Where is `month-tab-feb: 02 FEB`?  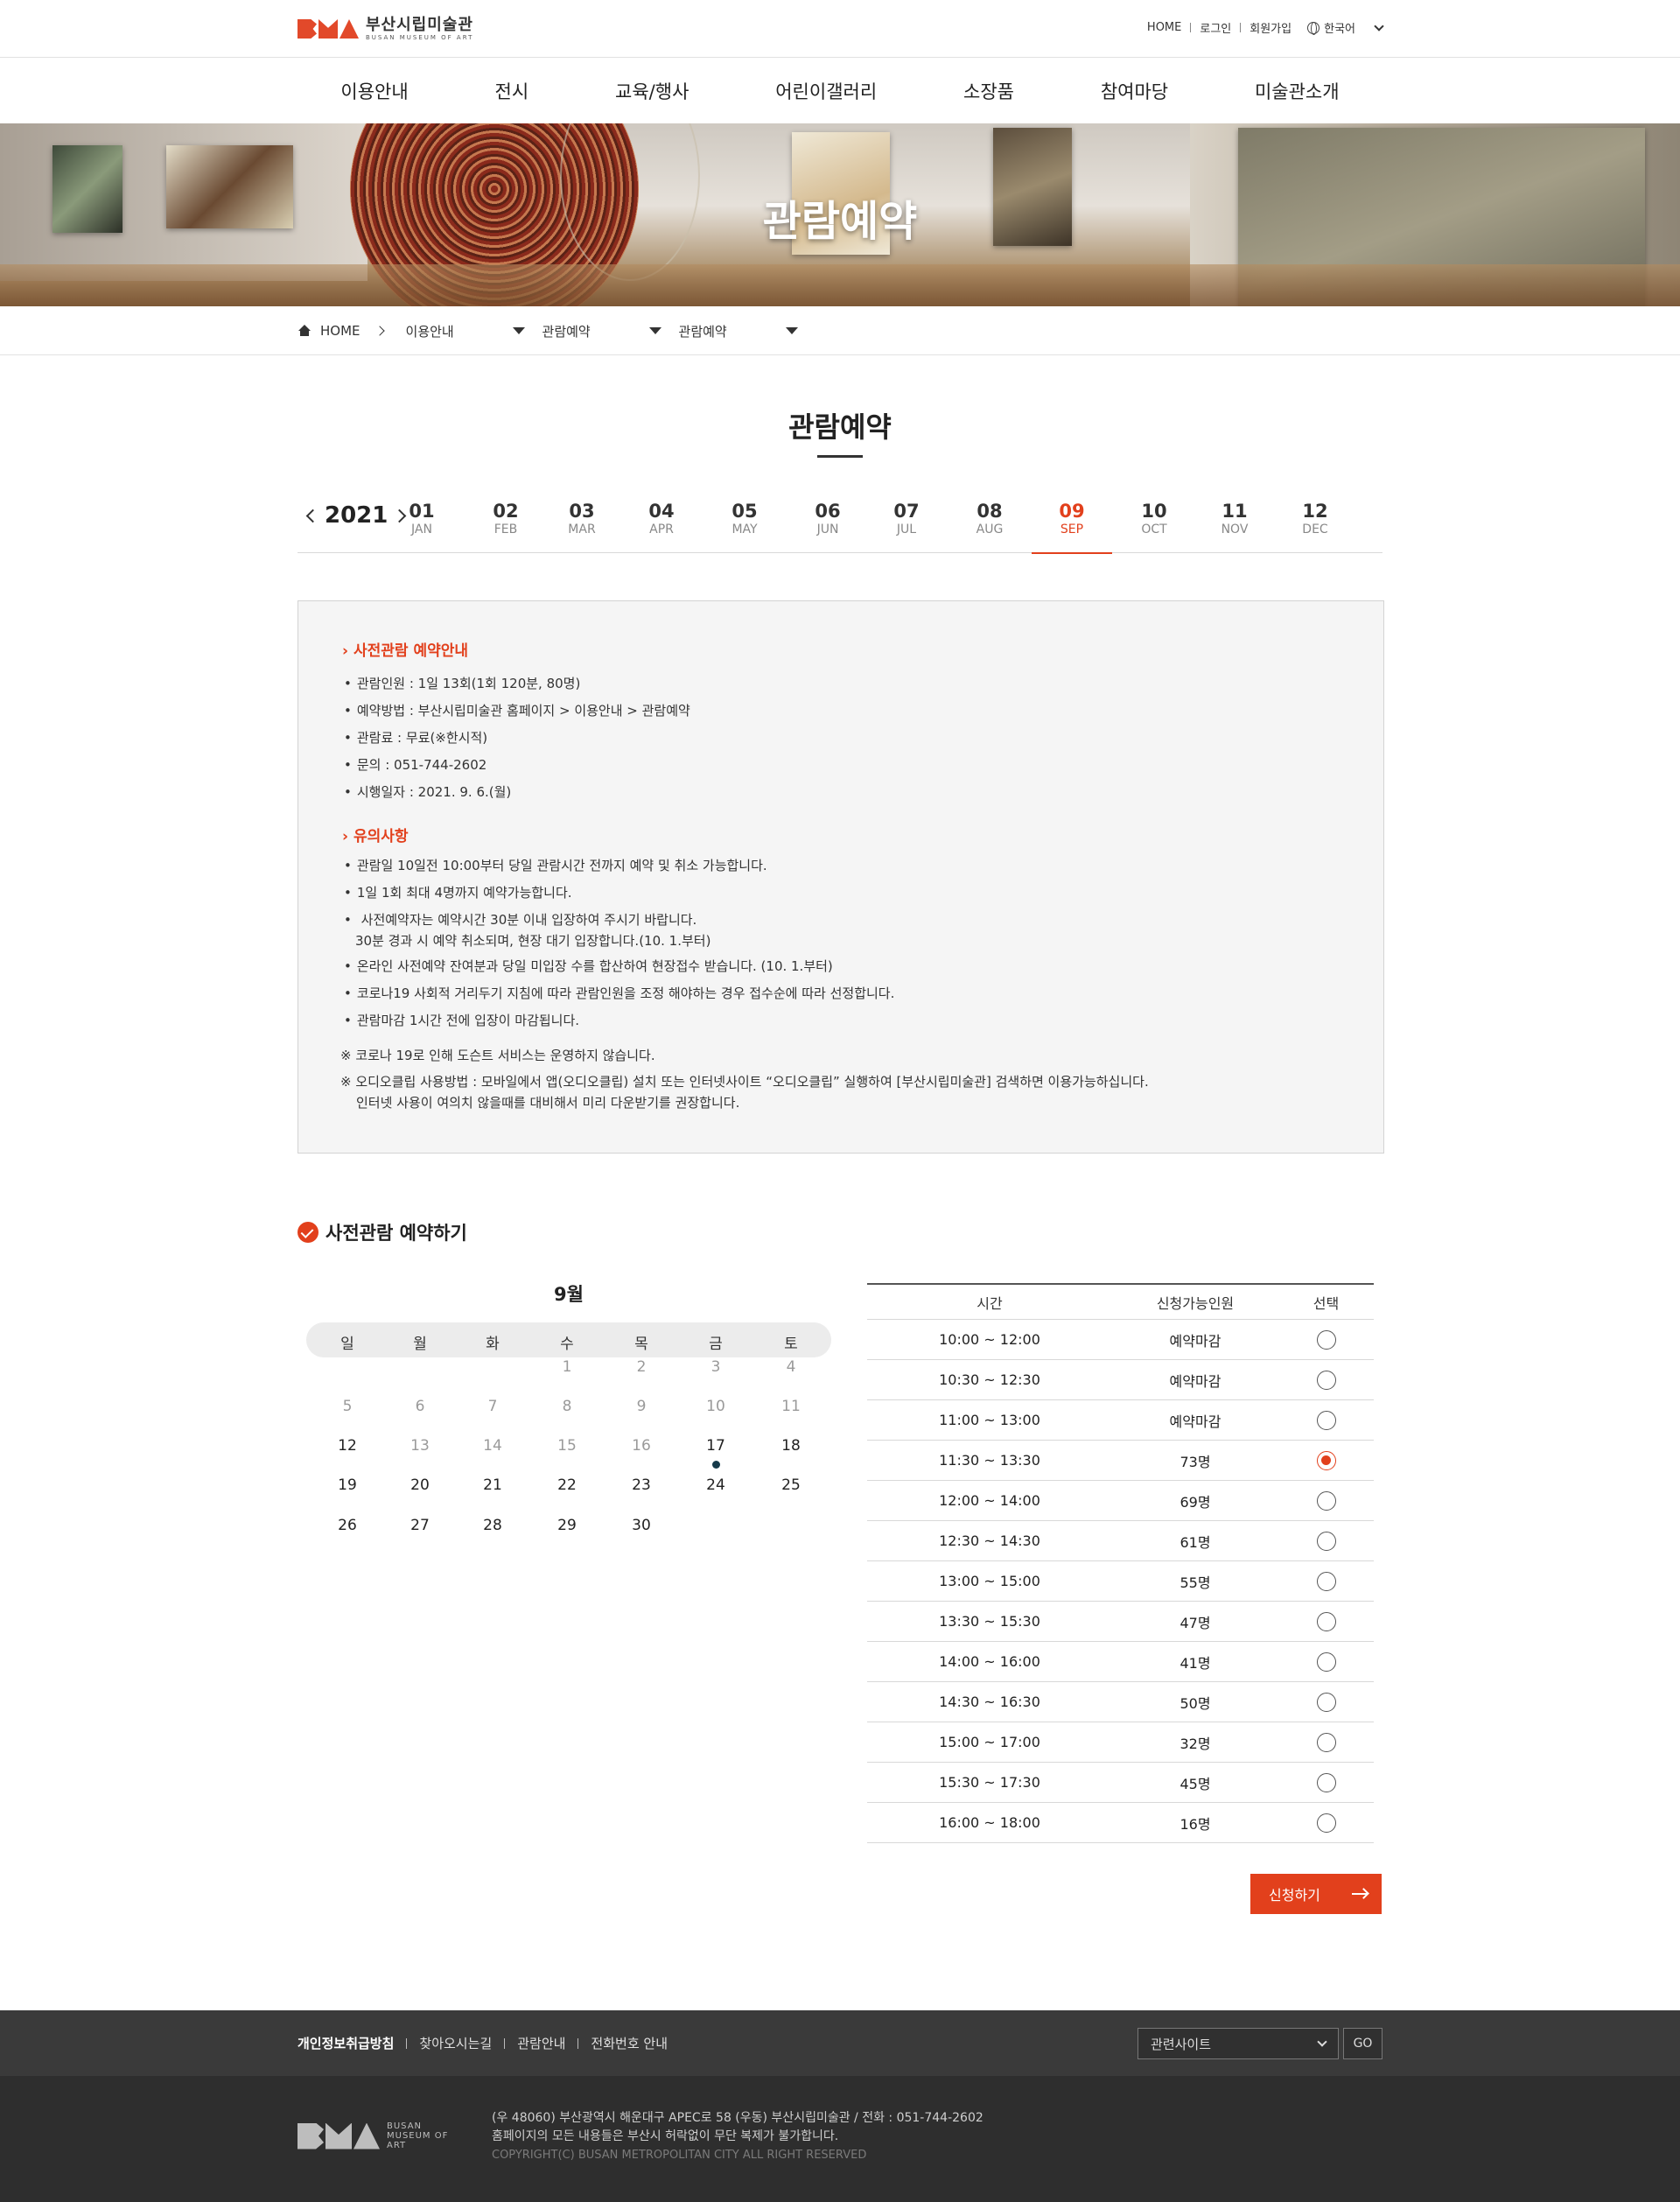 month-tab-feb: 02 FEB is located at coordinates (506, 521).